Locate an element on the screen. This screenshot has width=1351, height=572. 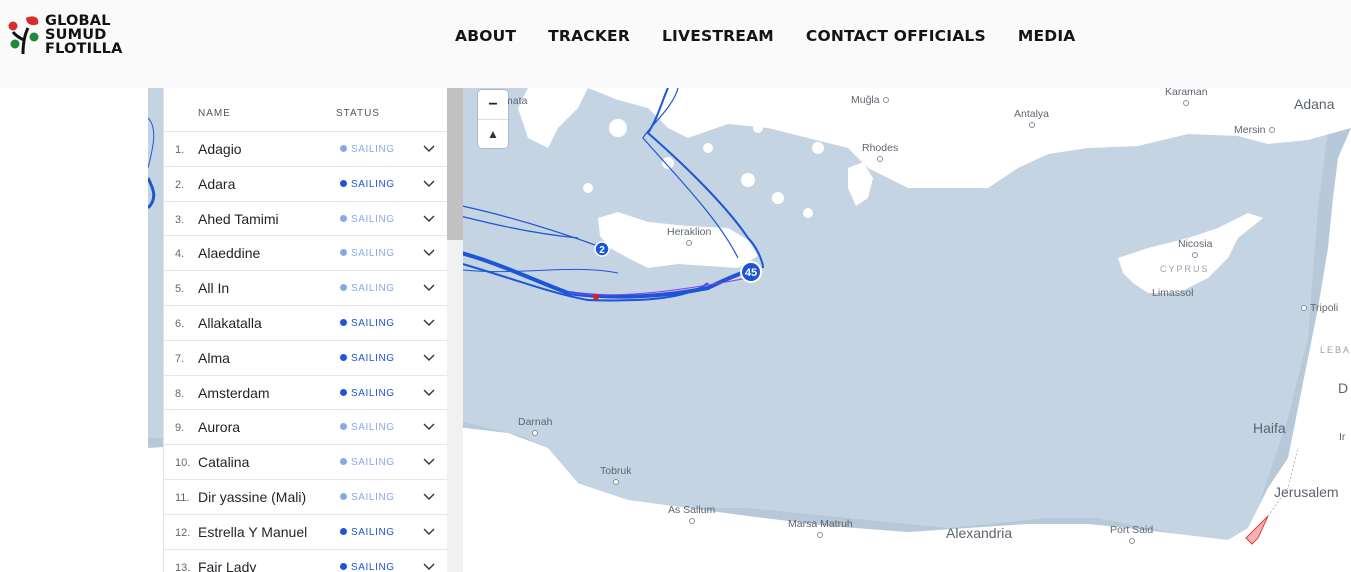
brand-line-2: SUMUD is located at coordinates (76, 35).